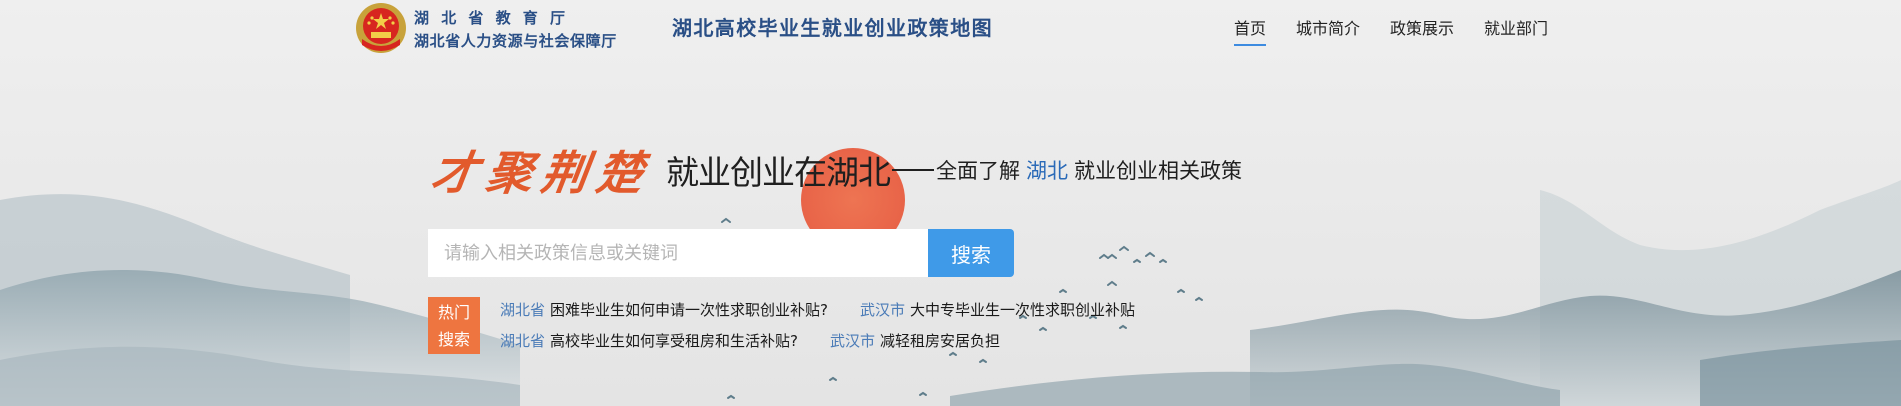 The height and width of the screenshot is (406, 1901). I want to click on slogan-main-region: 湖北, so click(858, 172).